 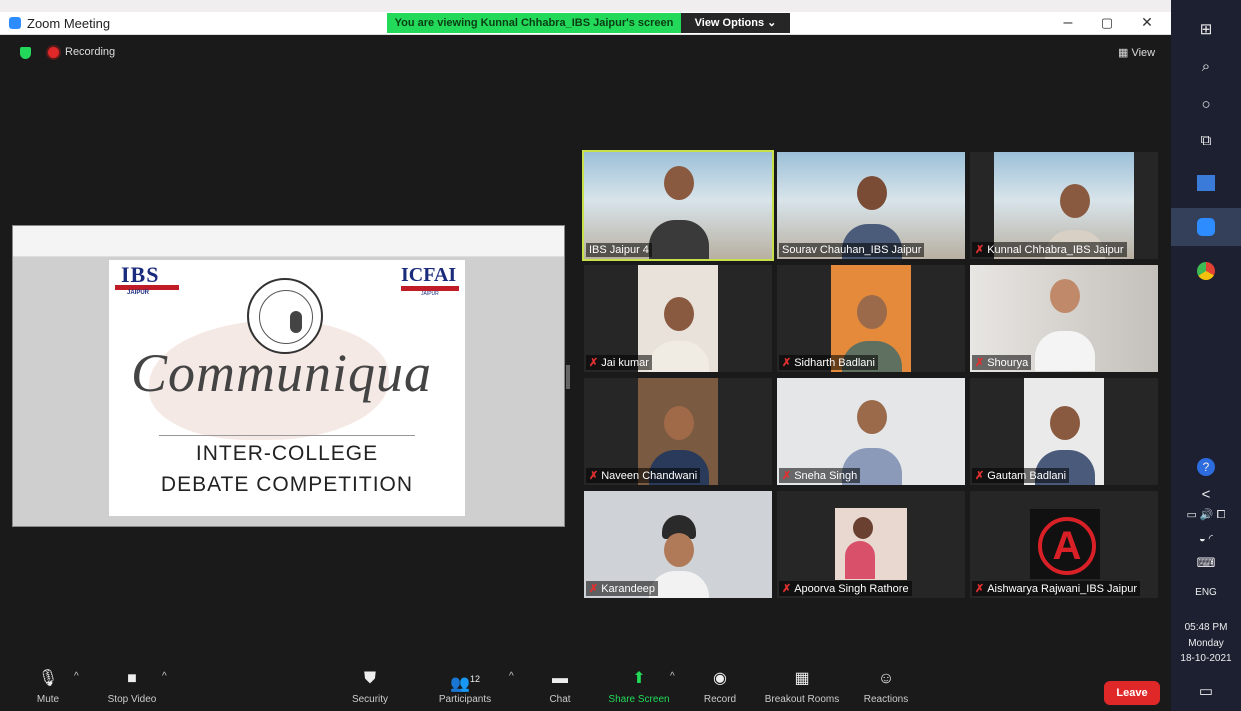 What do you see at coordinates (1107, 23) in the screenshot?
I see `restore-button: ▢` at bounding box center [1107, 23].